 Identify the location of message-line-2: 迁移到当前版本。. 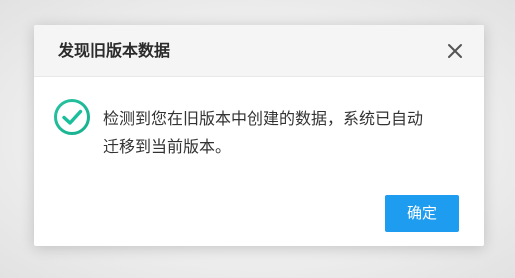
(167, 146).